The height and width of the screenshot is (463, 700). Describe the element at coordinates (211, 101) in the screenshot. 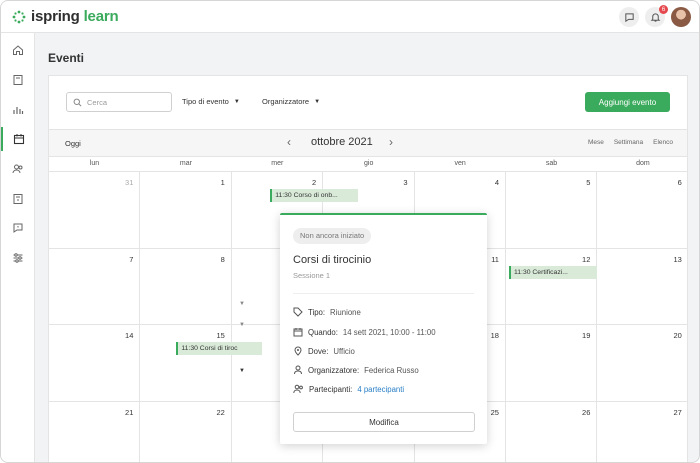

I see `event-type-dropdown: Tipo di evento ▼` at that location.